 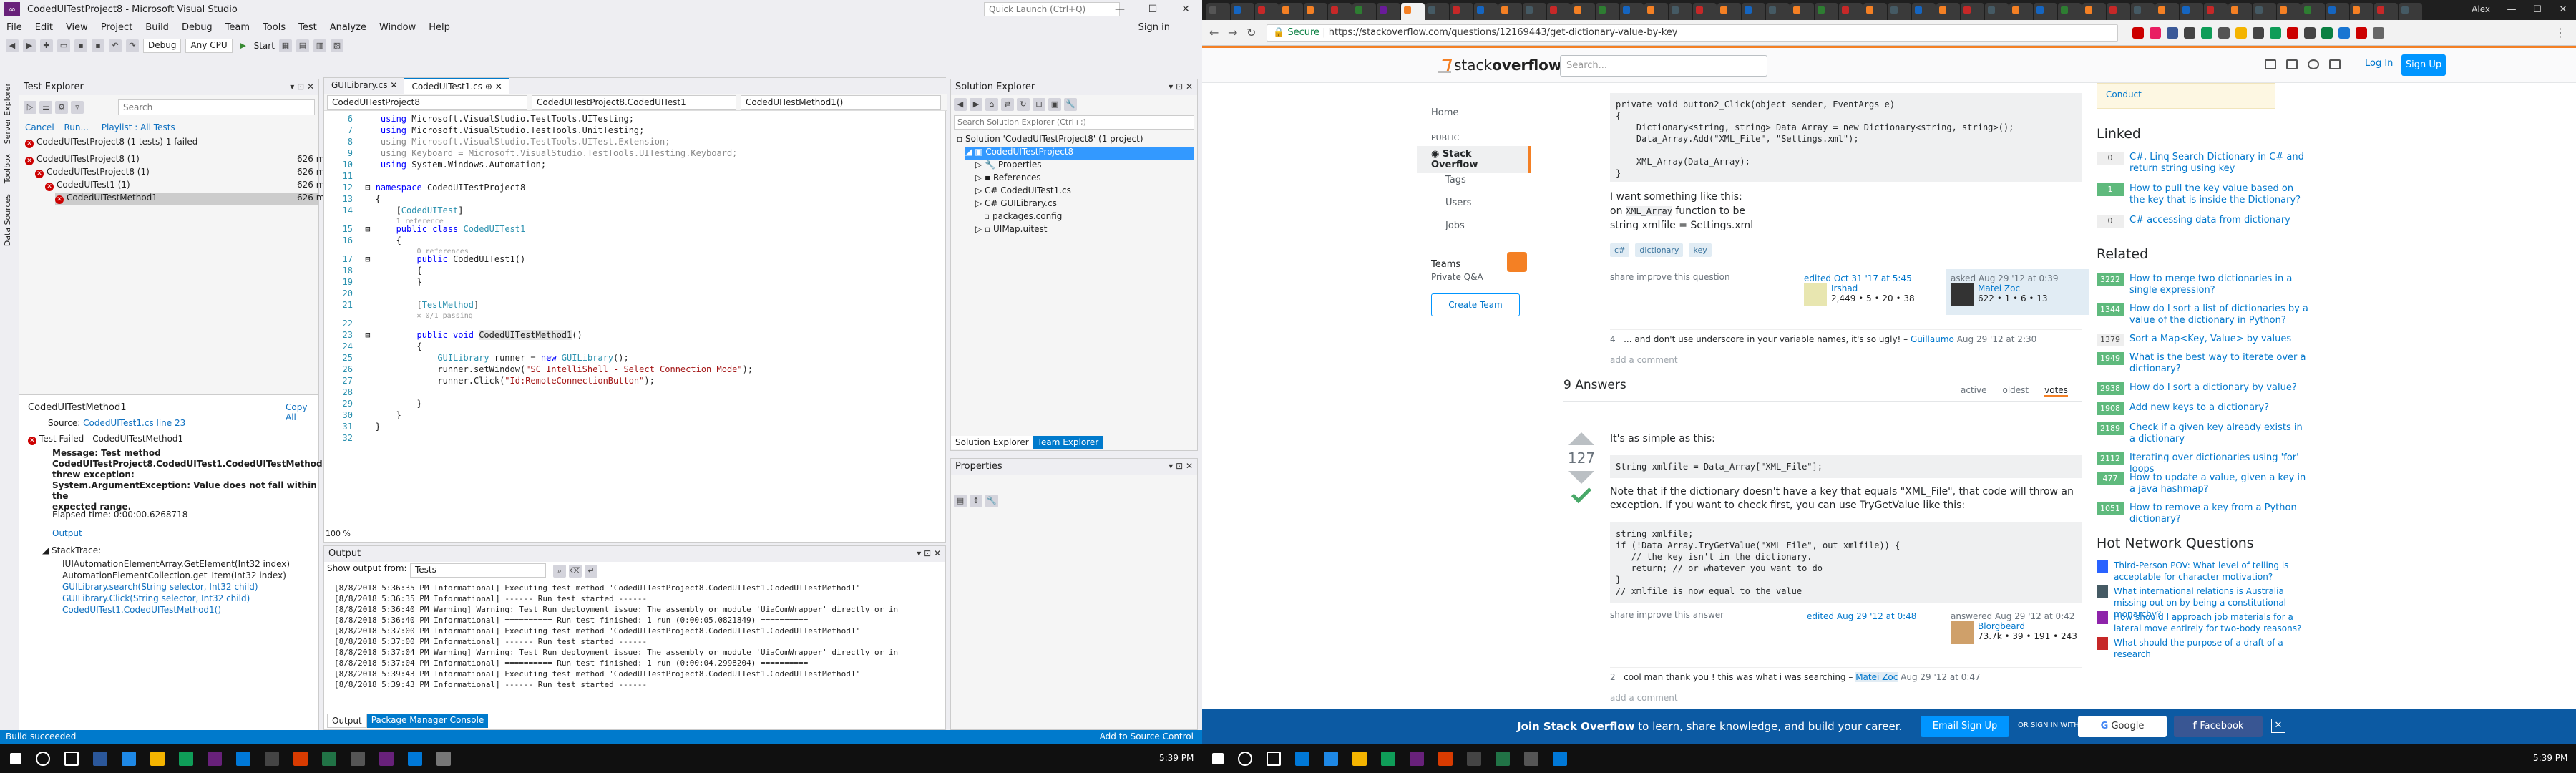 I want to click on configuration-select: Debug, so click(x=162, y=46).